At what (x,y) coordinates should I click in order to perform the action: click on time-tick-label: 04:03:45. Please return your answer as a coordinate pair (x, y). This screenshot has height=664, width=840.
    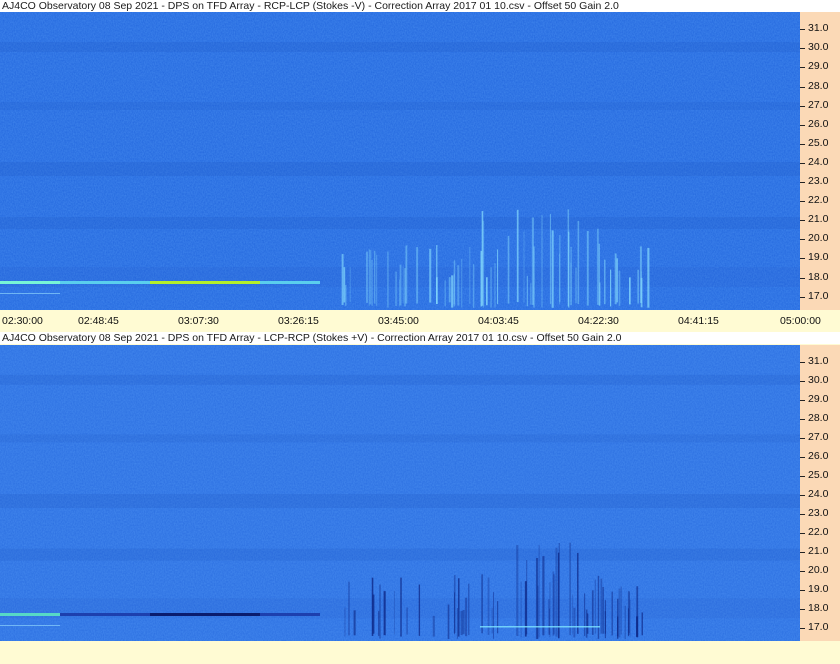
    Looking at the image, I should click on (498, 321).